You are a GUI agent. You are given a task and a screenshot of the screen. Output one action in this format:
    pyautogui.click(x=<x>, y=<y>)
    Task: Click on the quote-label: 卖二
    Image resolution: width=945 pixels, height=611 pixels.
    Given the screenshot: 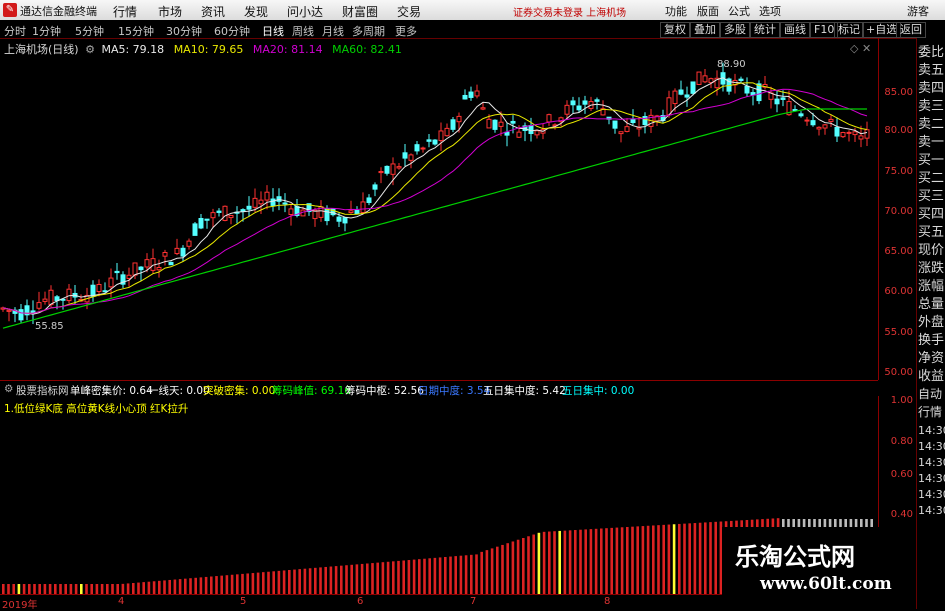 What is the action you would take?
    pyautogui.click(x=931, y=124)
    